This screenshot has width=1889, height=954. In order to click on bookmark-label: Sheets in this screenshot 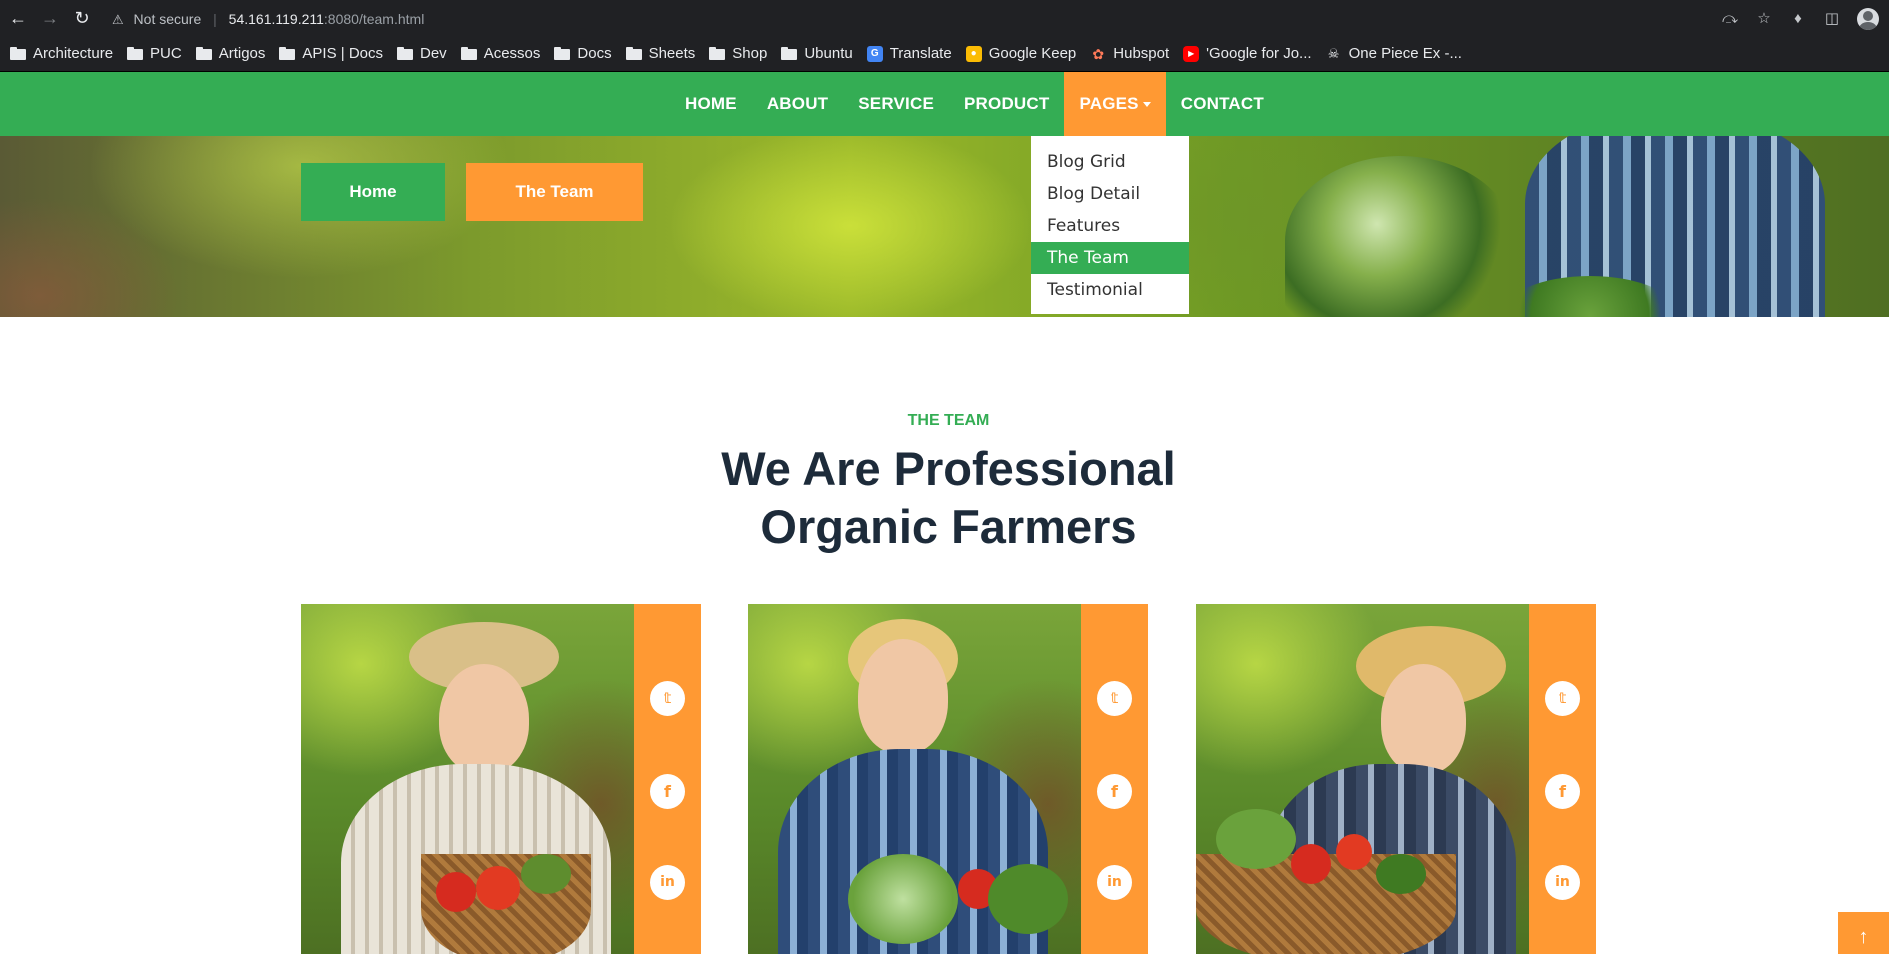, I will do `click(672, 53)`.